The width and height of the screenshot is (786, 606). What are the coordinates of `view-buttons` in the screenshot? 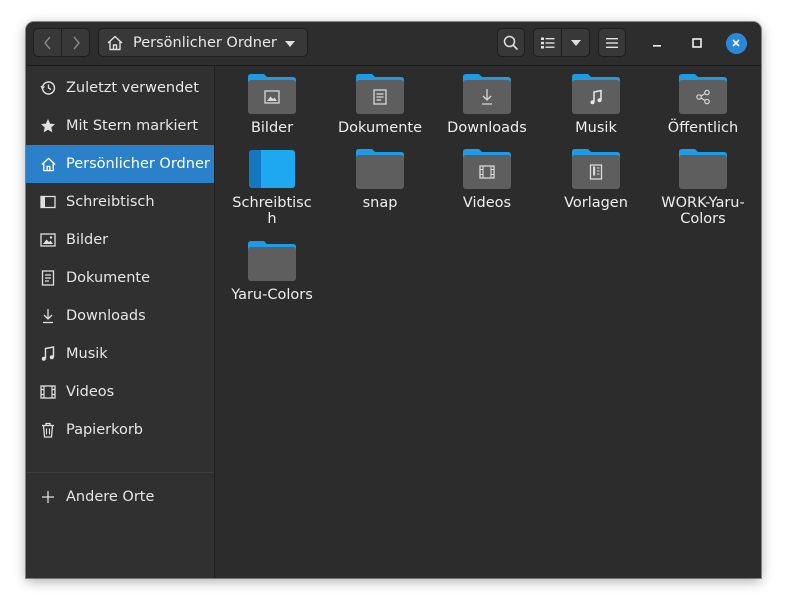 It's located at (561, 42).